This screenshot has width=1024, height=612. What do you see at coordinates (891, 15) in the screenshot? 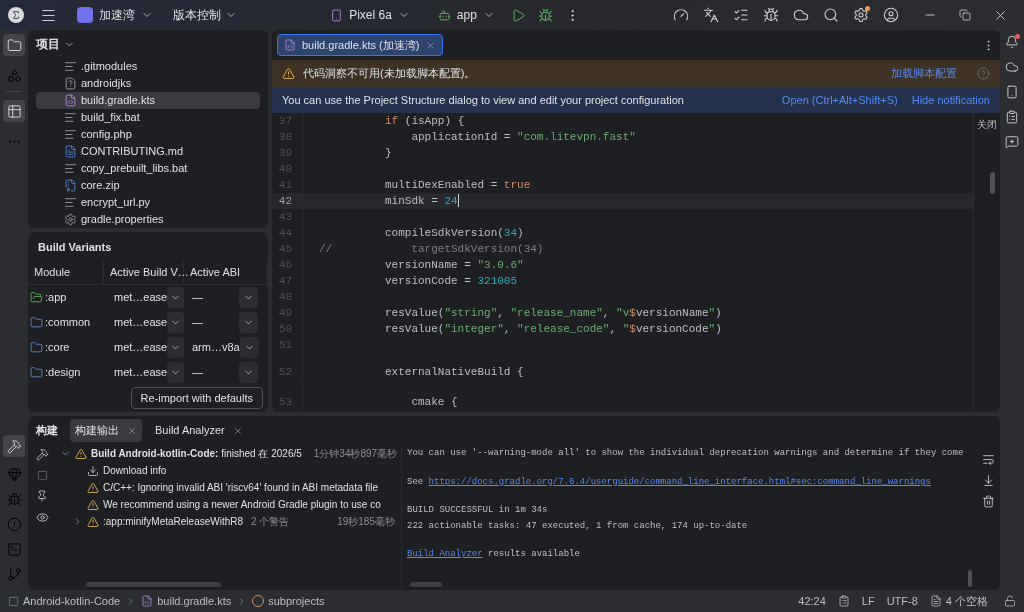
I see `account-icon` at bounding box center [891, 15].